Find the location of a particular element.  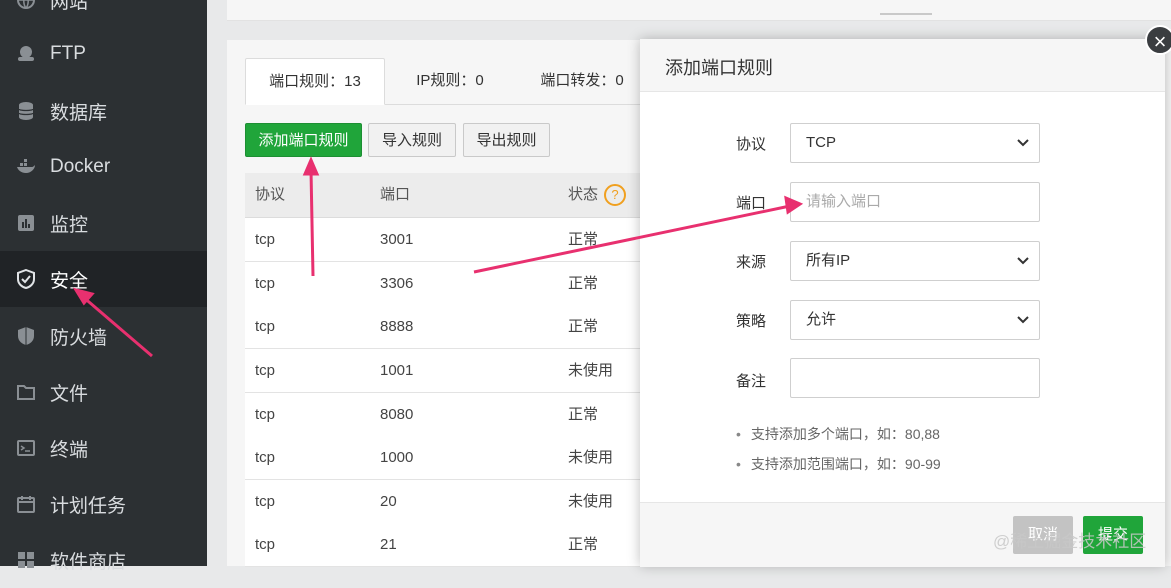

sidebar-item-database: 数据库 is located at coordinates (103, 111).